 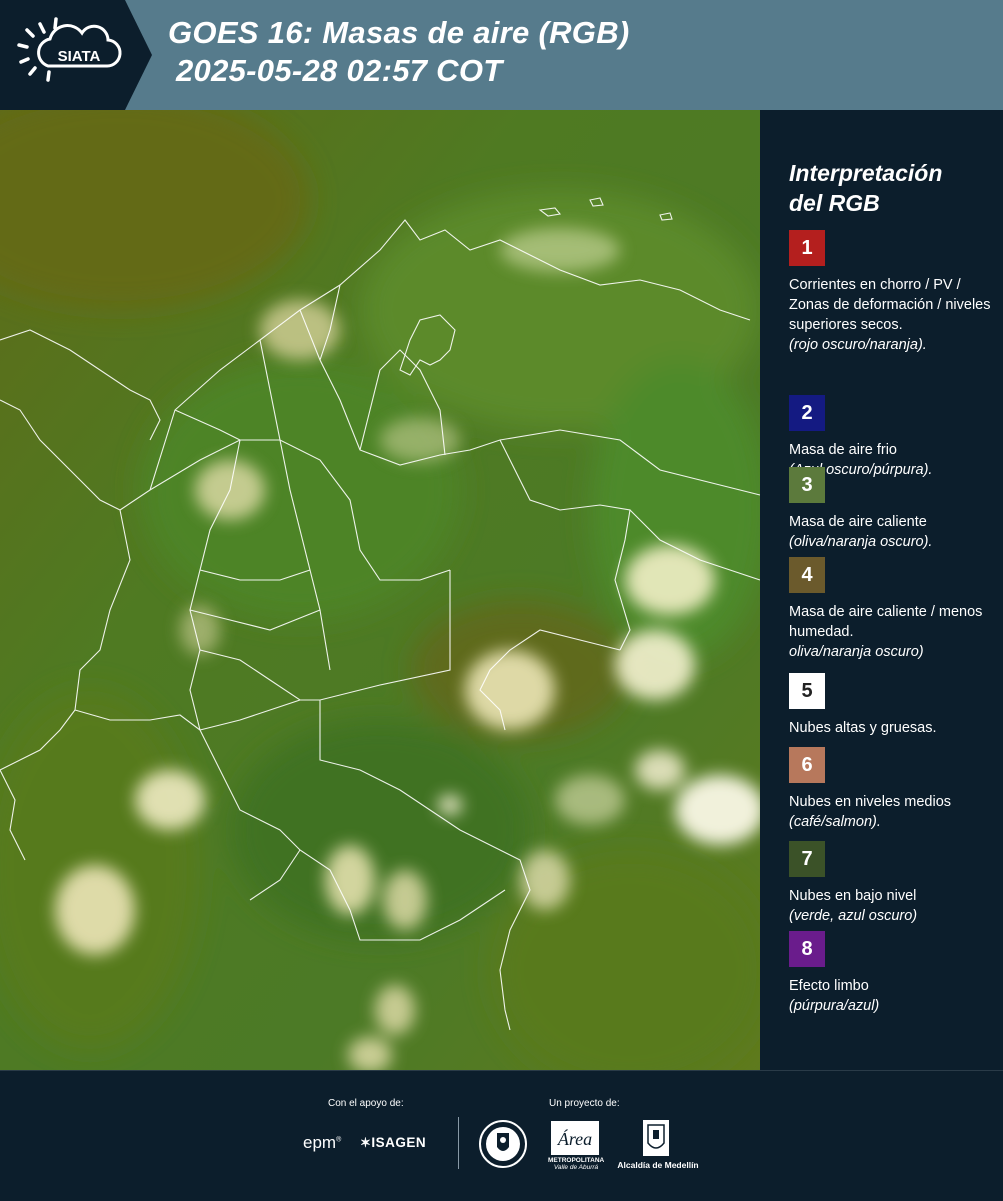 I want to click on area-metropolitana-logo: Área, so click(x=575, y=1140).